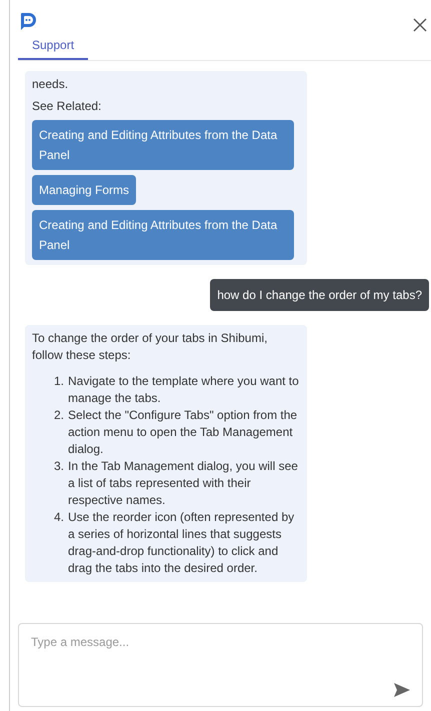  What do you see at coordinates (182, 543) in the screenshot?
I see `step-text: Use the reorder icon (often represented by a series of horizontal lines that suggests drag-and-drop functionality) to click and drag the tabs into the desired order.` at bounding box center [182, 543].